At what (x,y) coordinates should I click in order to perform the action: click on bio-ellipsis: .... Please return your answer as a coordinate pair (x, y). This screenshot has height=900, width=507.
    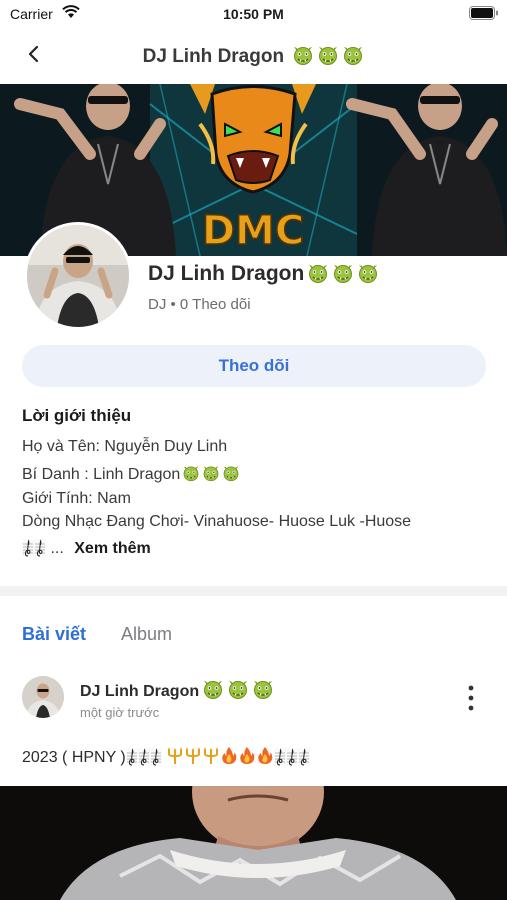
    Looking at the image, I should click on (57, 548).